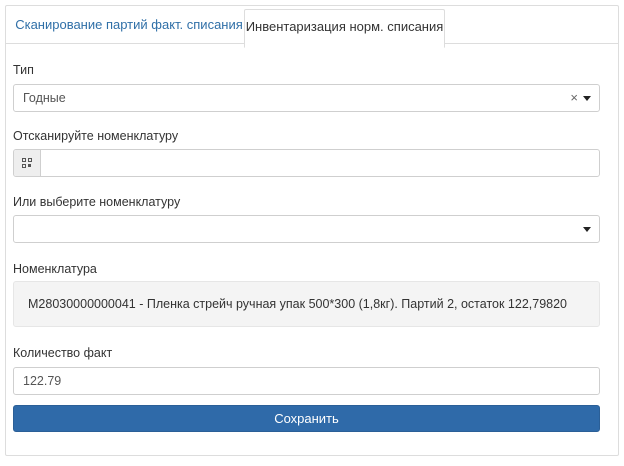 This screenshot has height=466, width=624. What do you see at coordinates (574, 97) in the screenshot?
I see `clear-icon: ×` at bounding box center [574, 97].